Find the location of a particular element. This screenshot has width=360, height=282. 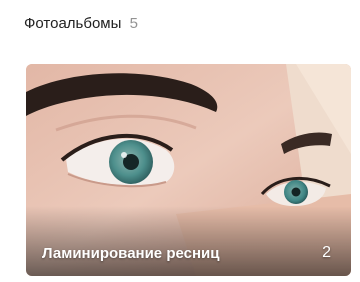

photo-albums-header: Фотоальбомы 5 is located at coordinates (81, 24).